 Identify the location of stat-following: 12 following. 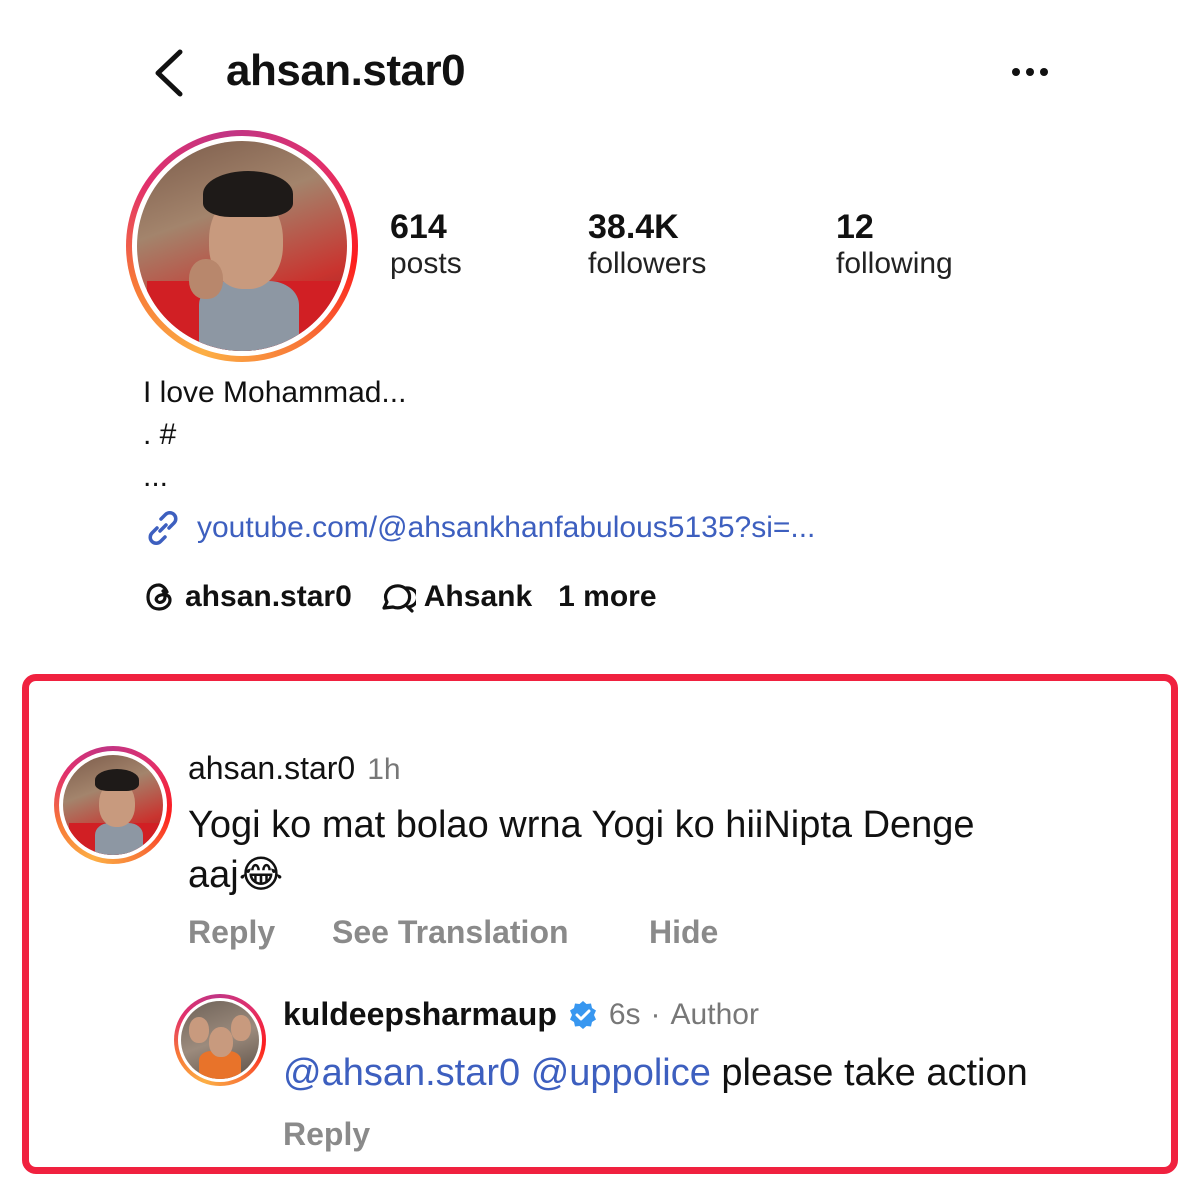
(894, 244).